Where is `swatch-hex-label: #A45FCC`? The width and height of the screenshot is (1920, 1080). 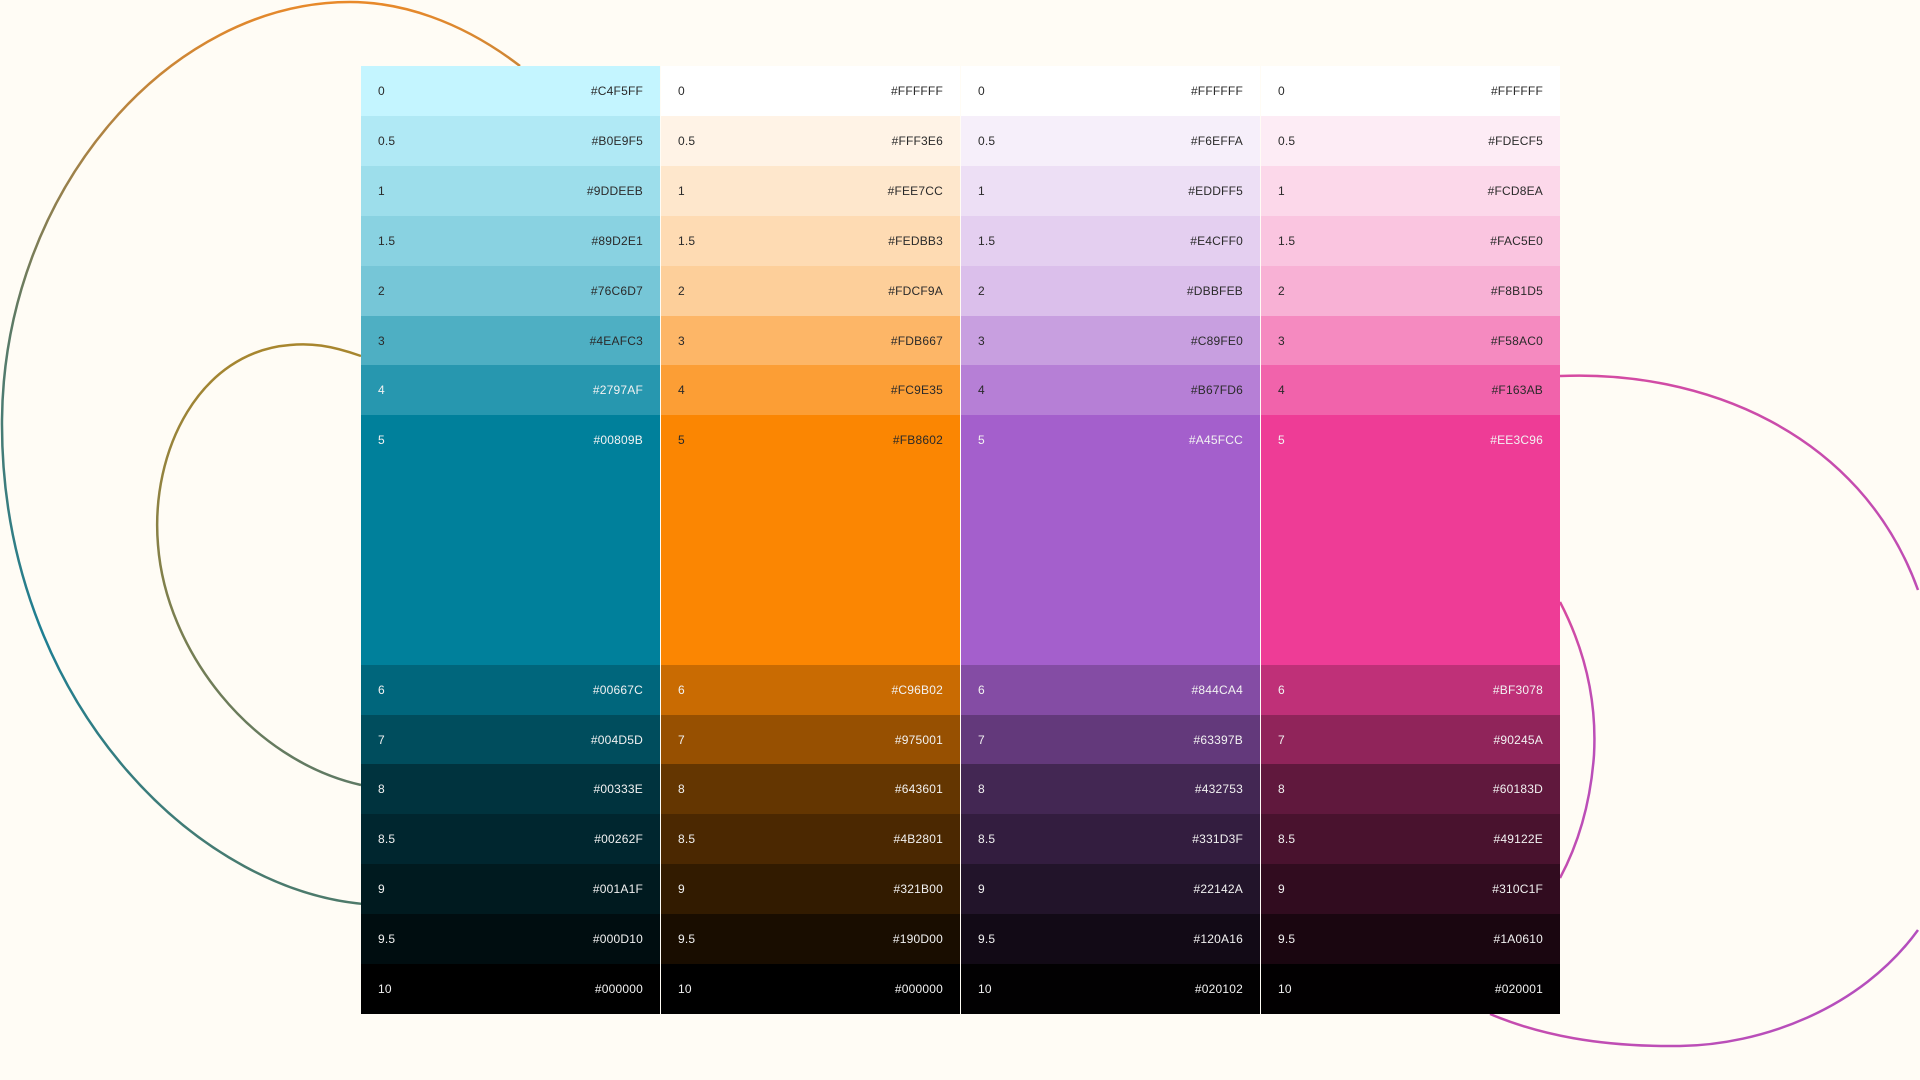 swatch-hex-label: #A45FCC is located at coordinates (1215, 440).